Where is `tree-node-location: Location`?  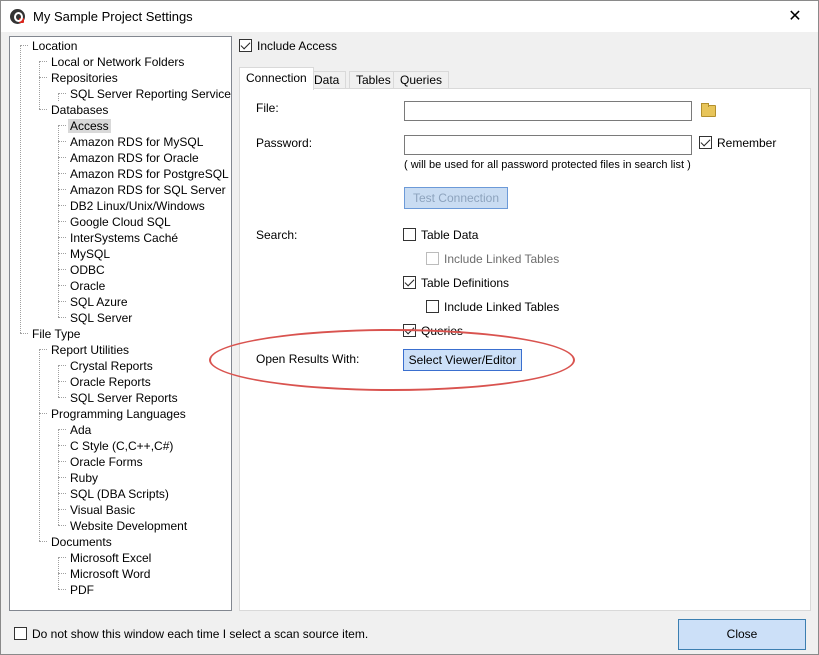 tree-node-location: Location is located at coordinates (54, 46).